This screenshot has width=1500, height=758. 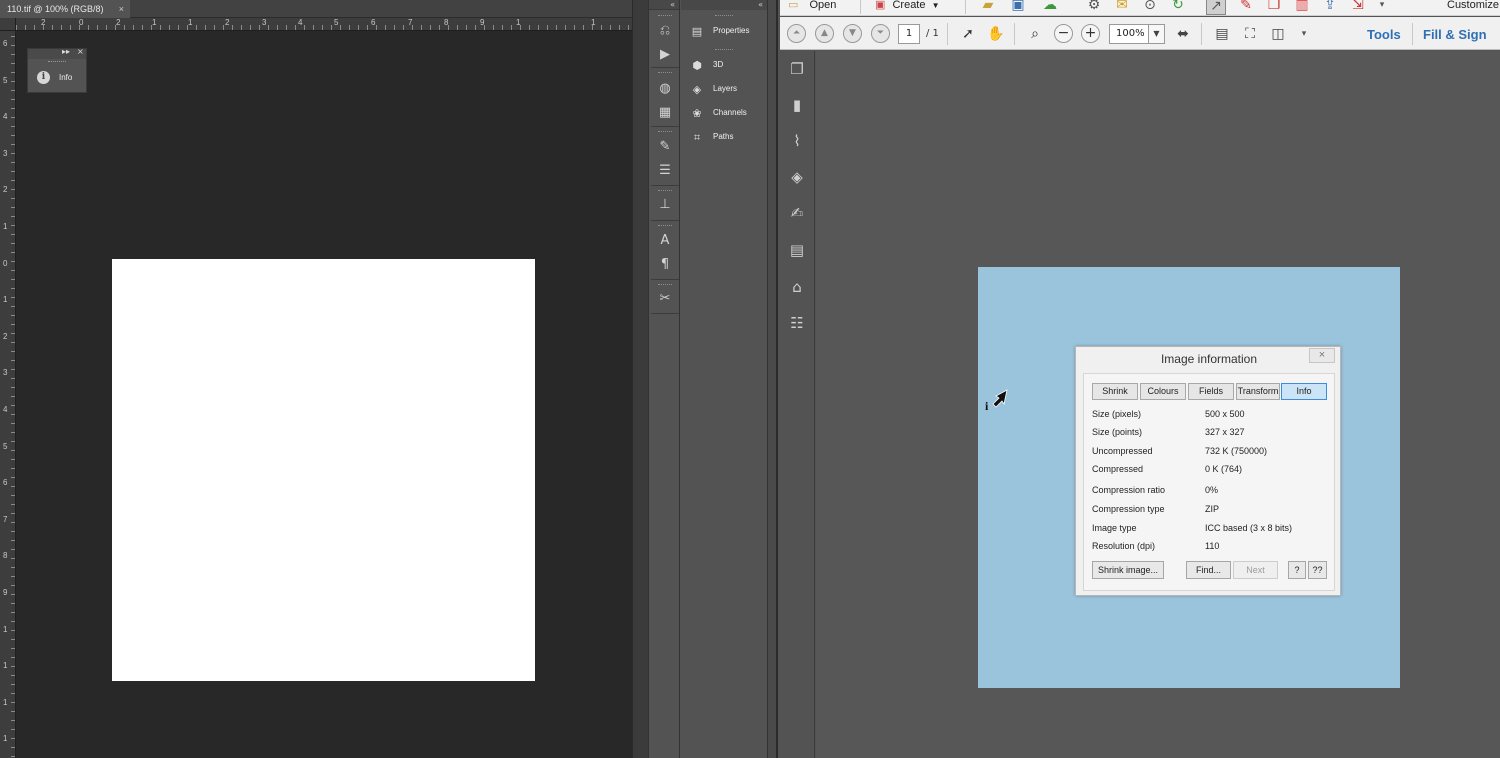 I want to click on refresh-icon: ↻, so click(x=1178, y=7).